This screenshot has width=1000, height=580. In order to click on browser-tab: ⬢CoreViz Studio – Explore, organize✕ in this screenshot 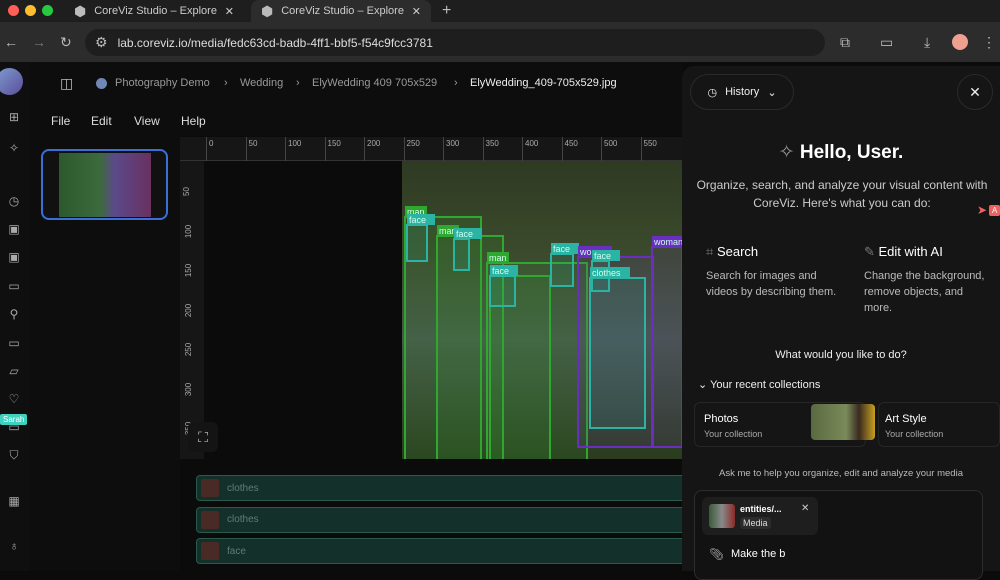, I will do `click(154, 11)`.